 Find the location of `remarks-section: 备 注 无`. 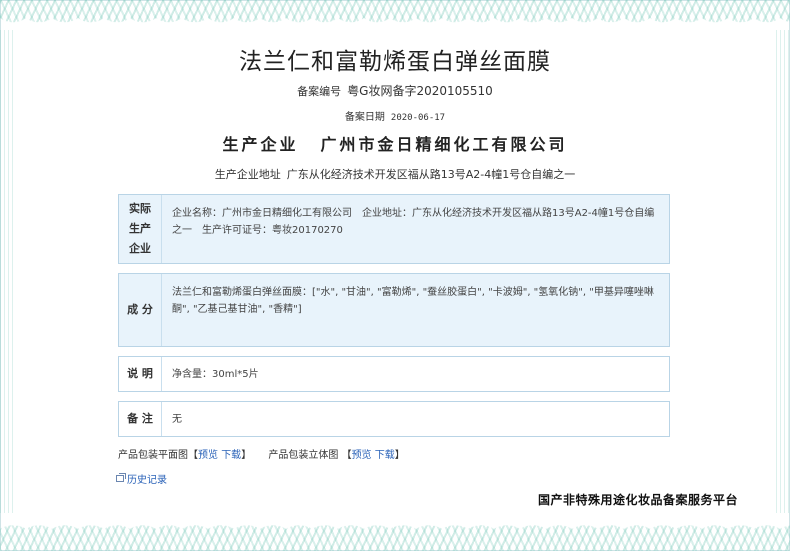

remarks-section: 备 注 无 is located at coordinates (394, 419).